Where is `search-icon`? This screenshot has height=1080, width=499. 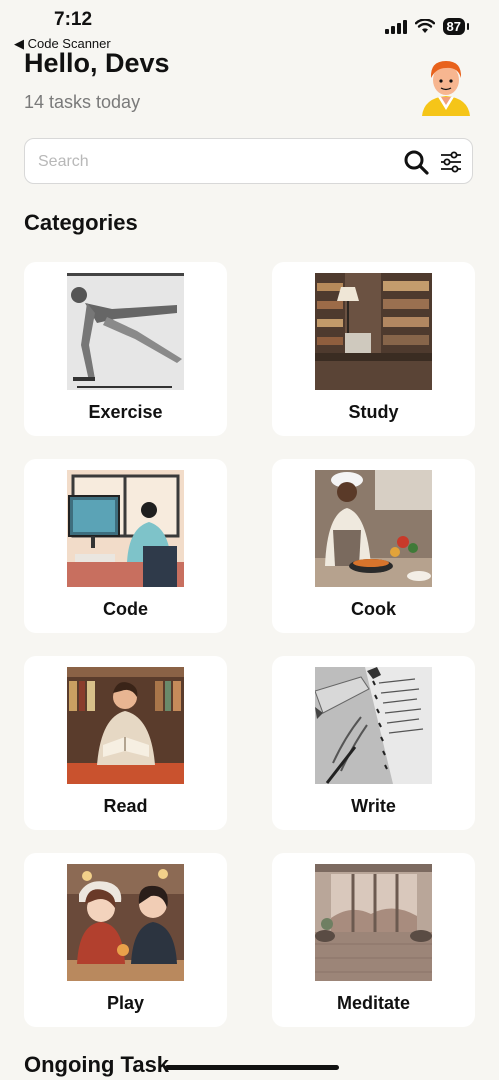 search-icon is located at coordinates (416, 162).